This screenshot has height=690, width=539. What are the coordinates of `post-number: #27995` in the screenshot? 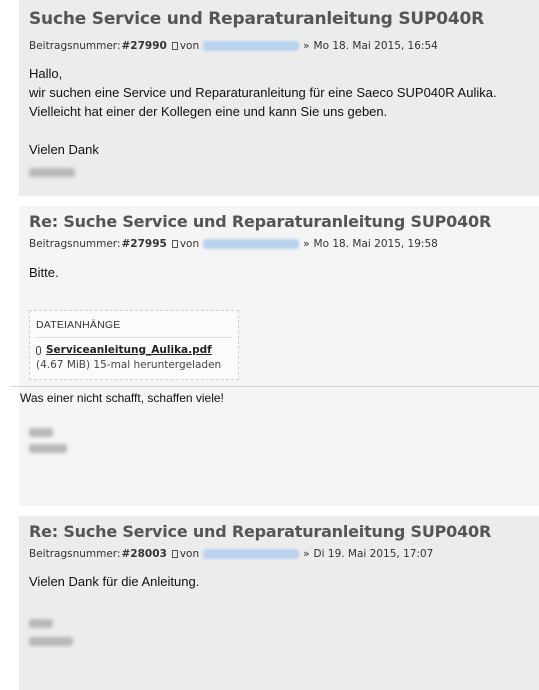 It's located at (143, 244).